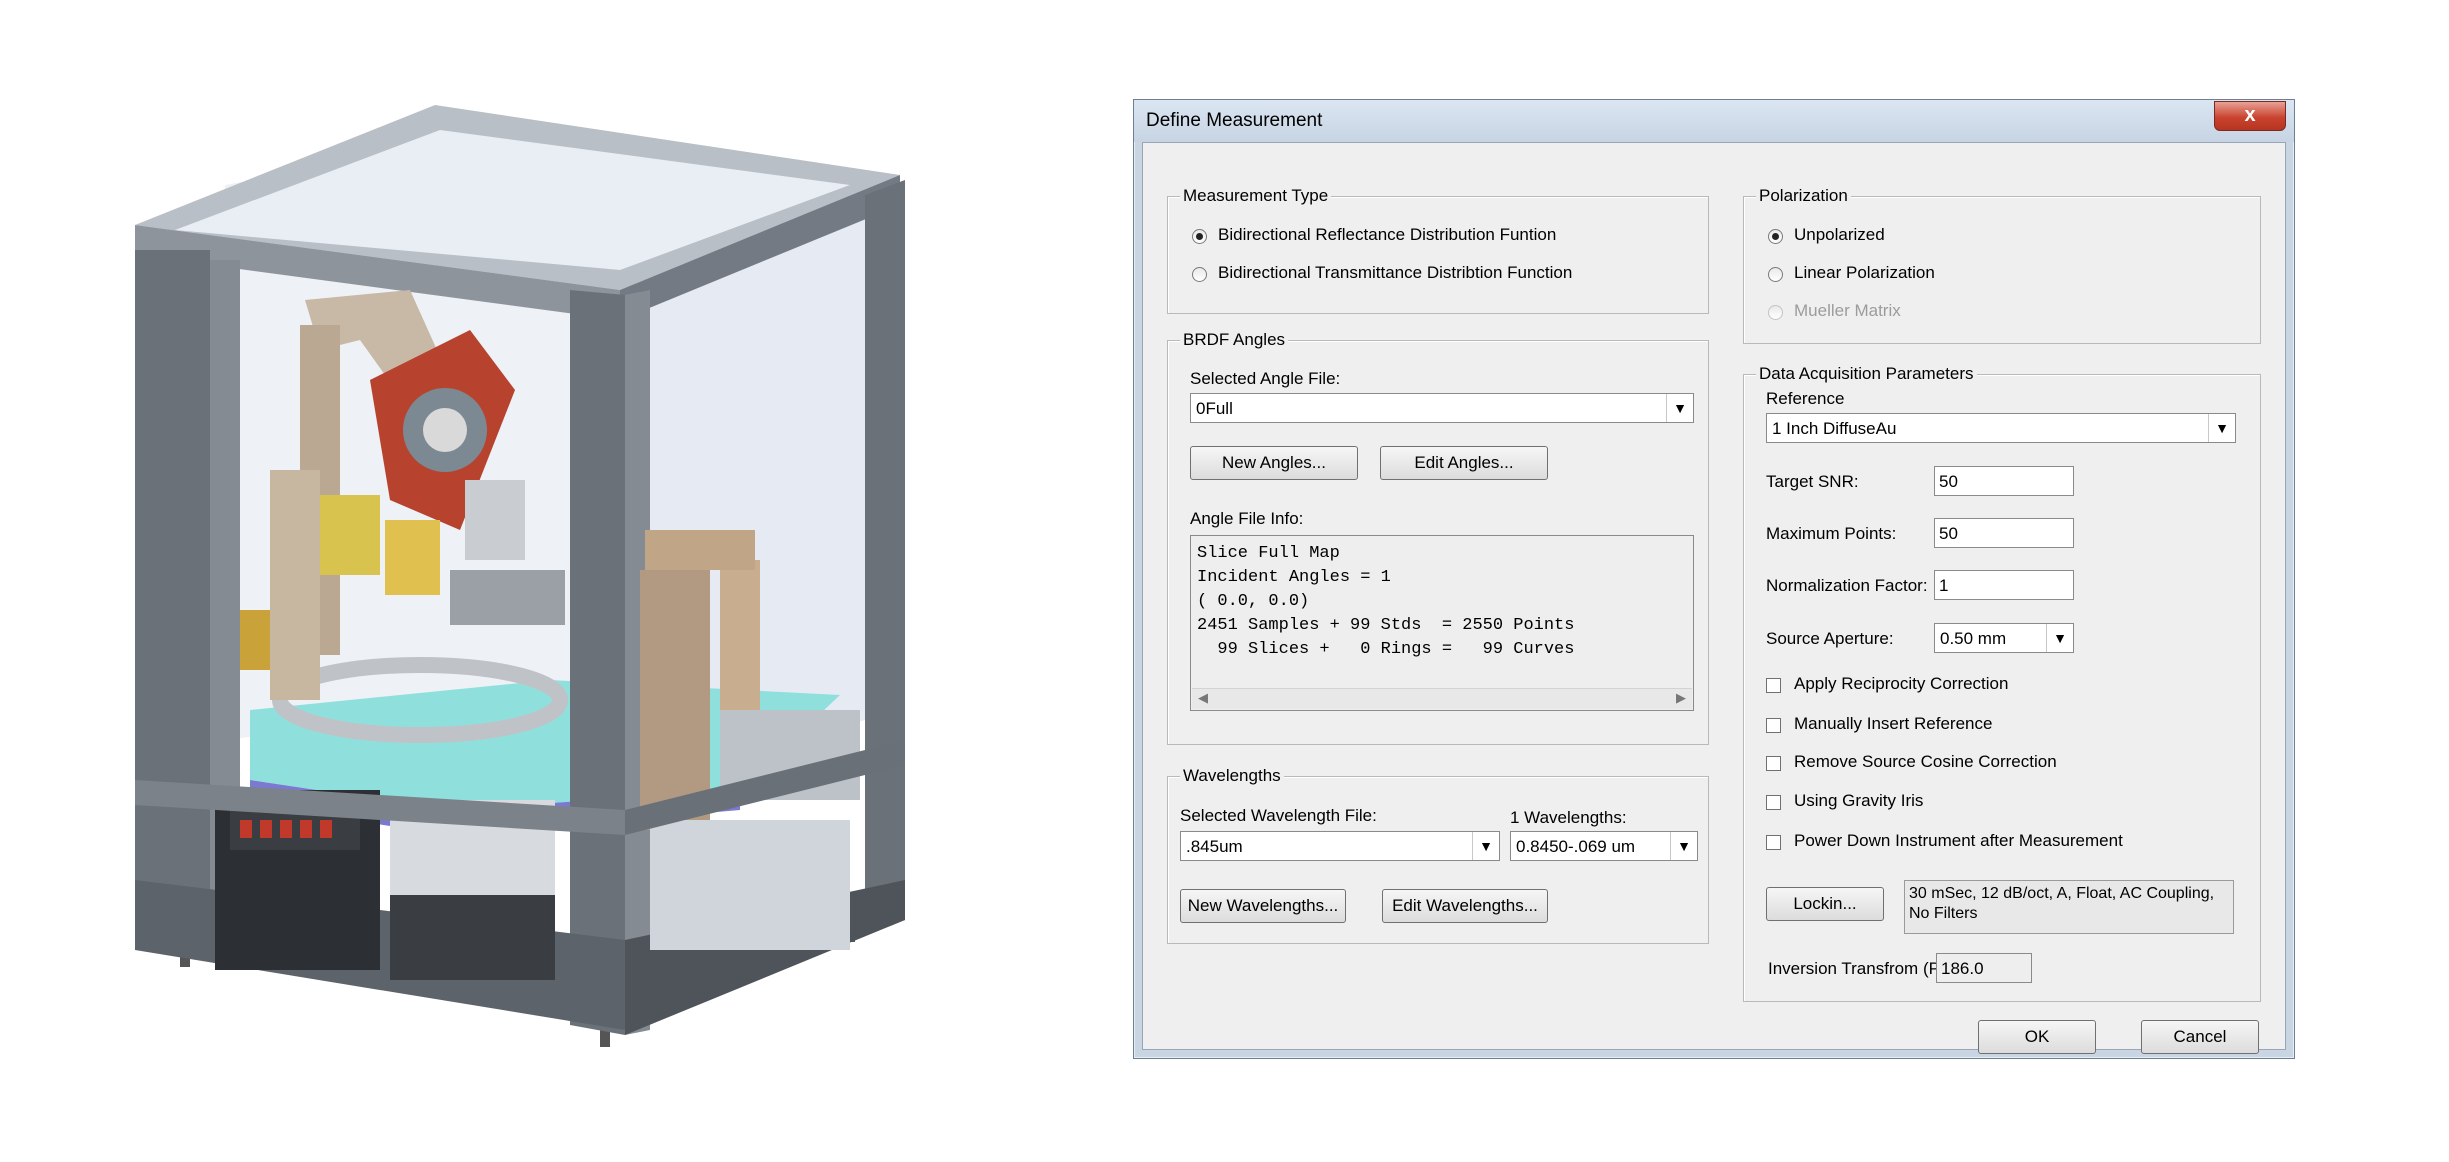  I want to click on close-button: x, so click(2250, 116).